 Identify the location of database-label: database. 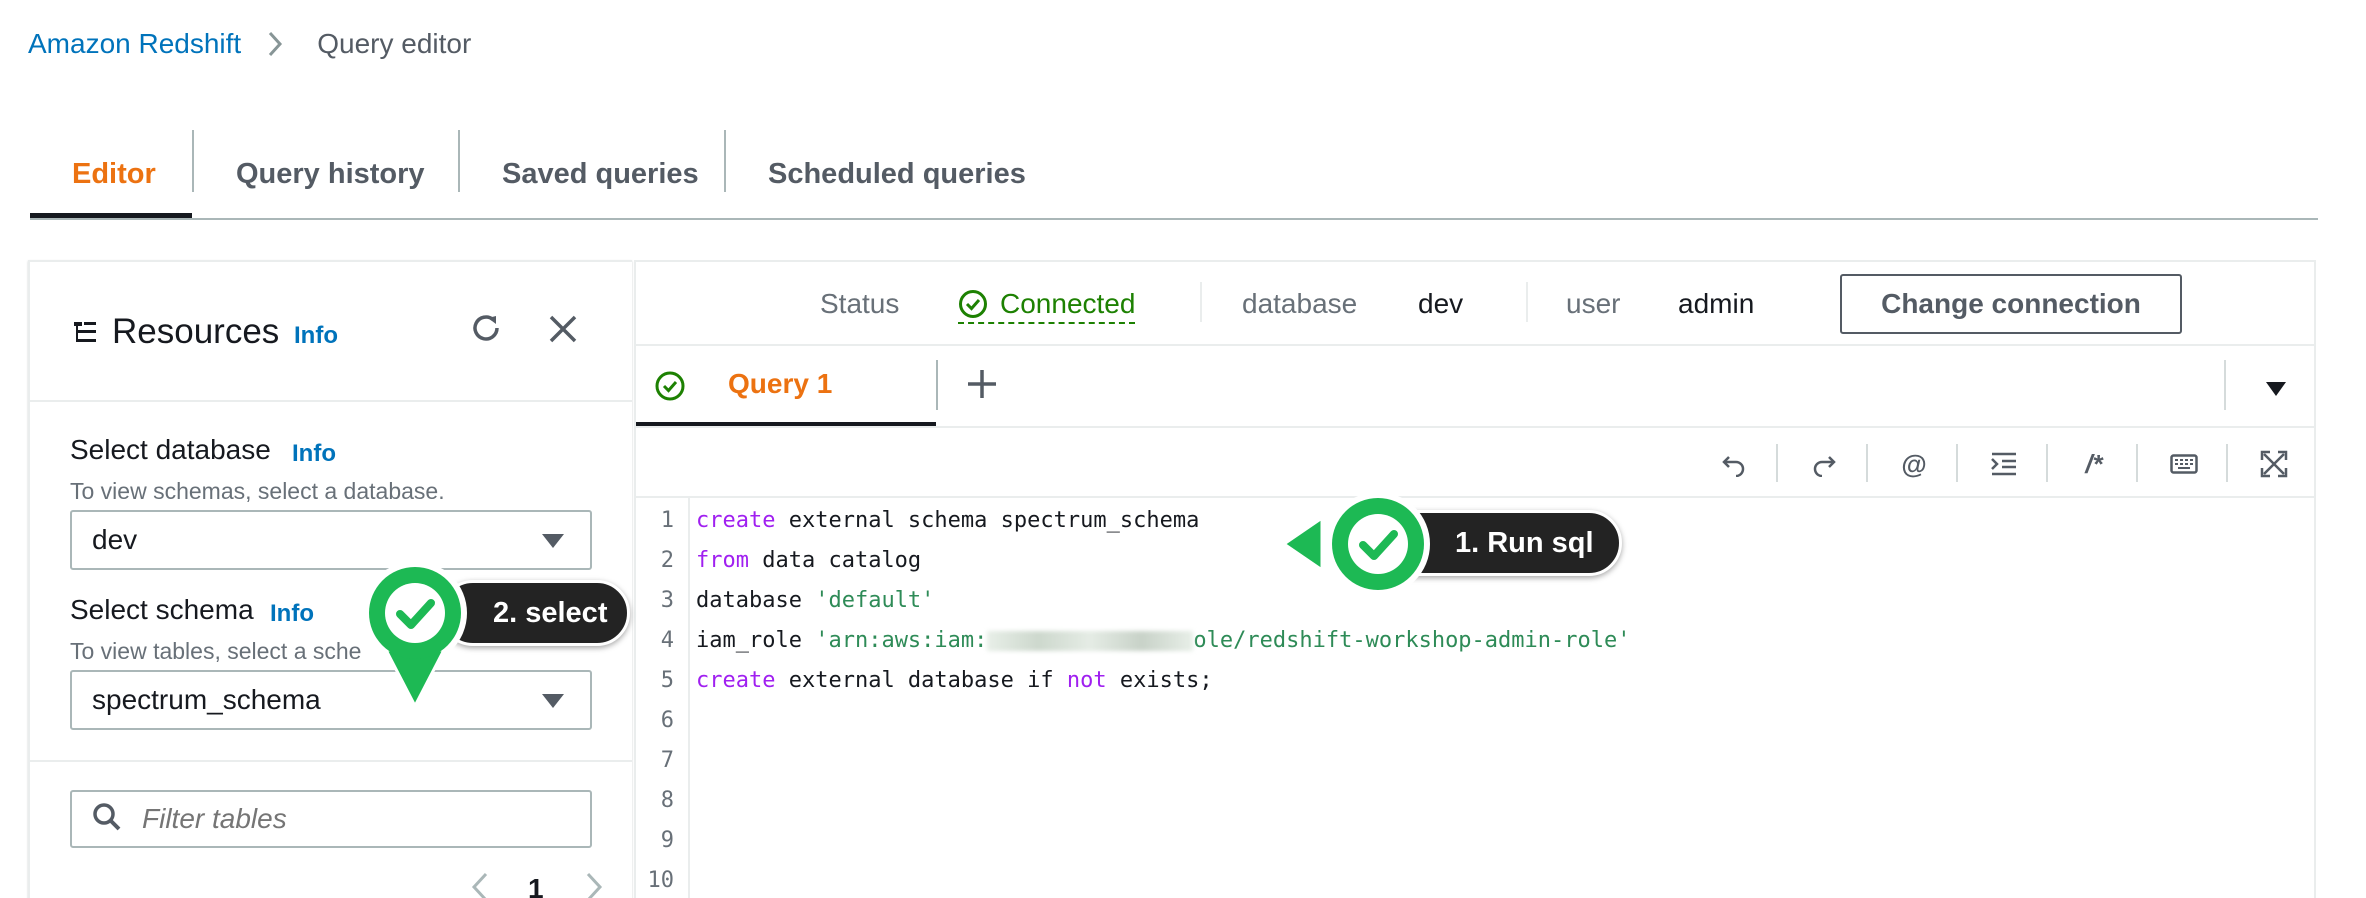
(1300, 303).